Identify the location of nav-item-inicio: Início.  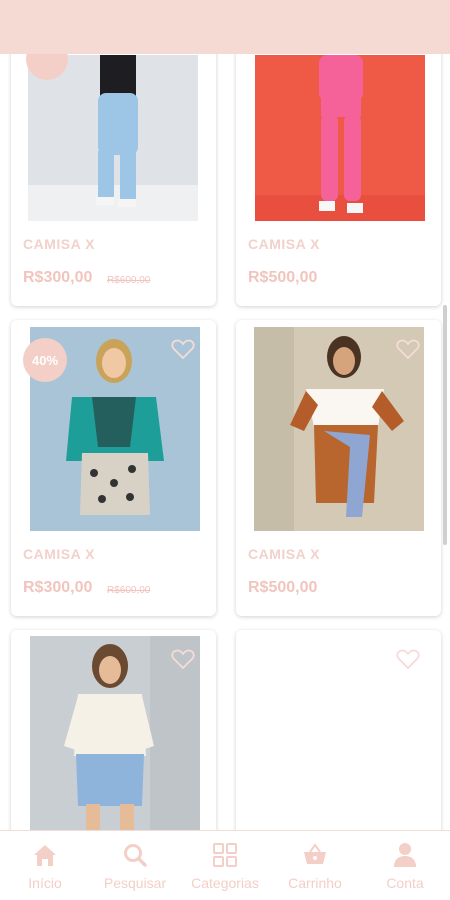
(45, 865).